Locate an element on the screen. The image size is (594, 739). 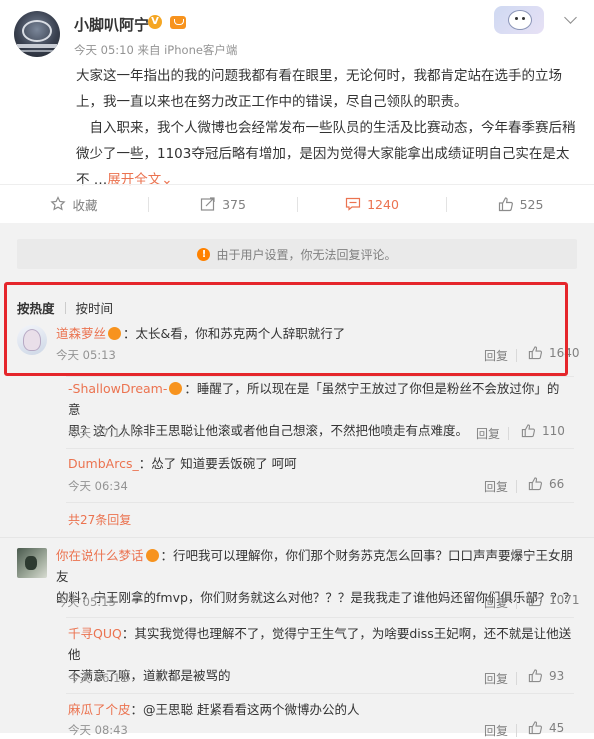
vip-badge-icon is located at coordinates (178, 22).